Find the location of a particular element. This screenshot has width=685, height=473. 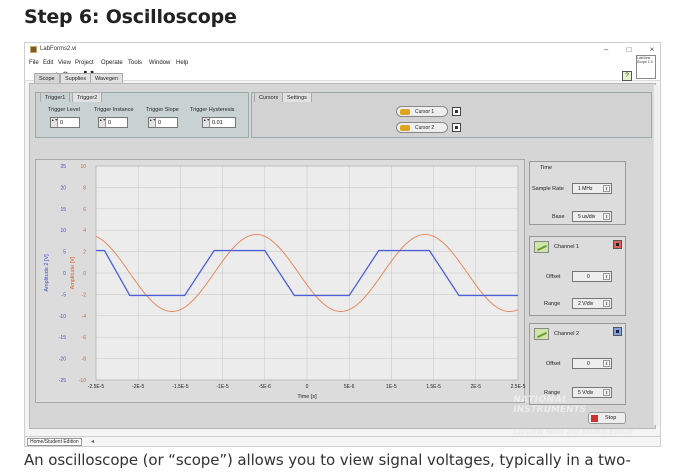

y-tick-label-left-axis: 10 is located at coordinates (63, 231).